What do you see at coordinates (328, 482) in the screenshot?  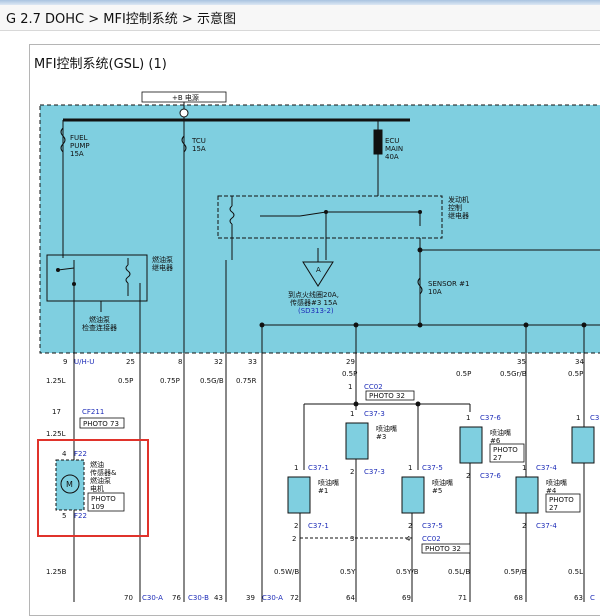 I see `injector-1-name: 喷油嘴` at bounding box center [328, 482].